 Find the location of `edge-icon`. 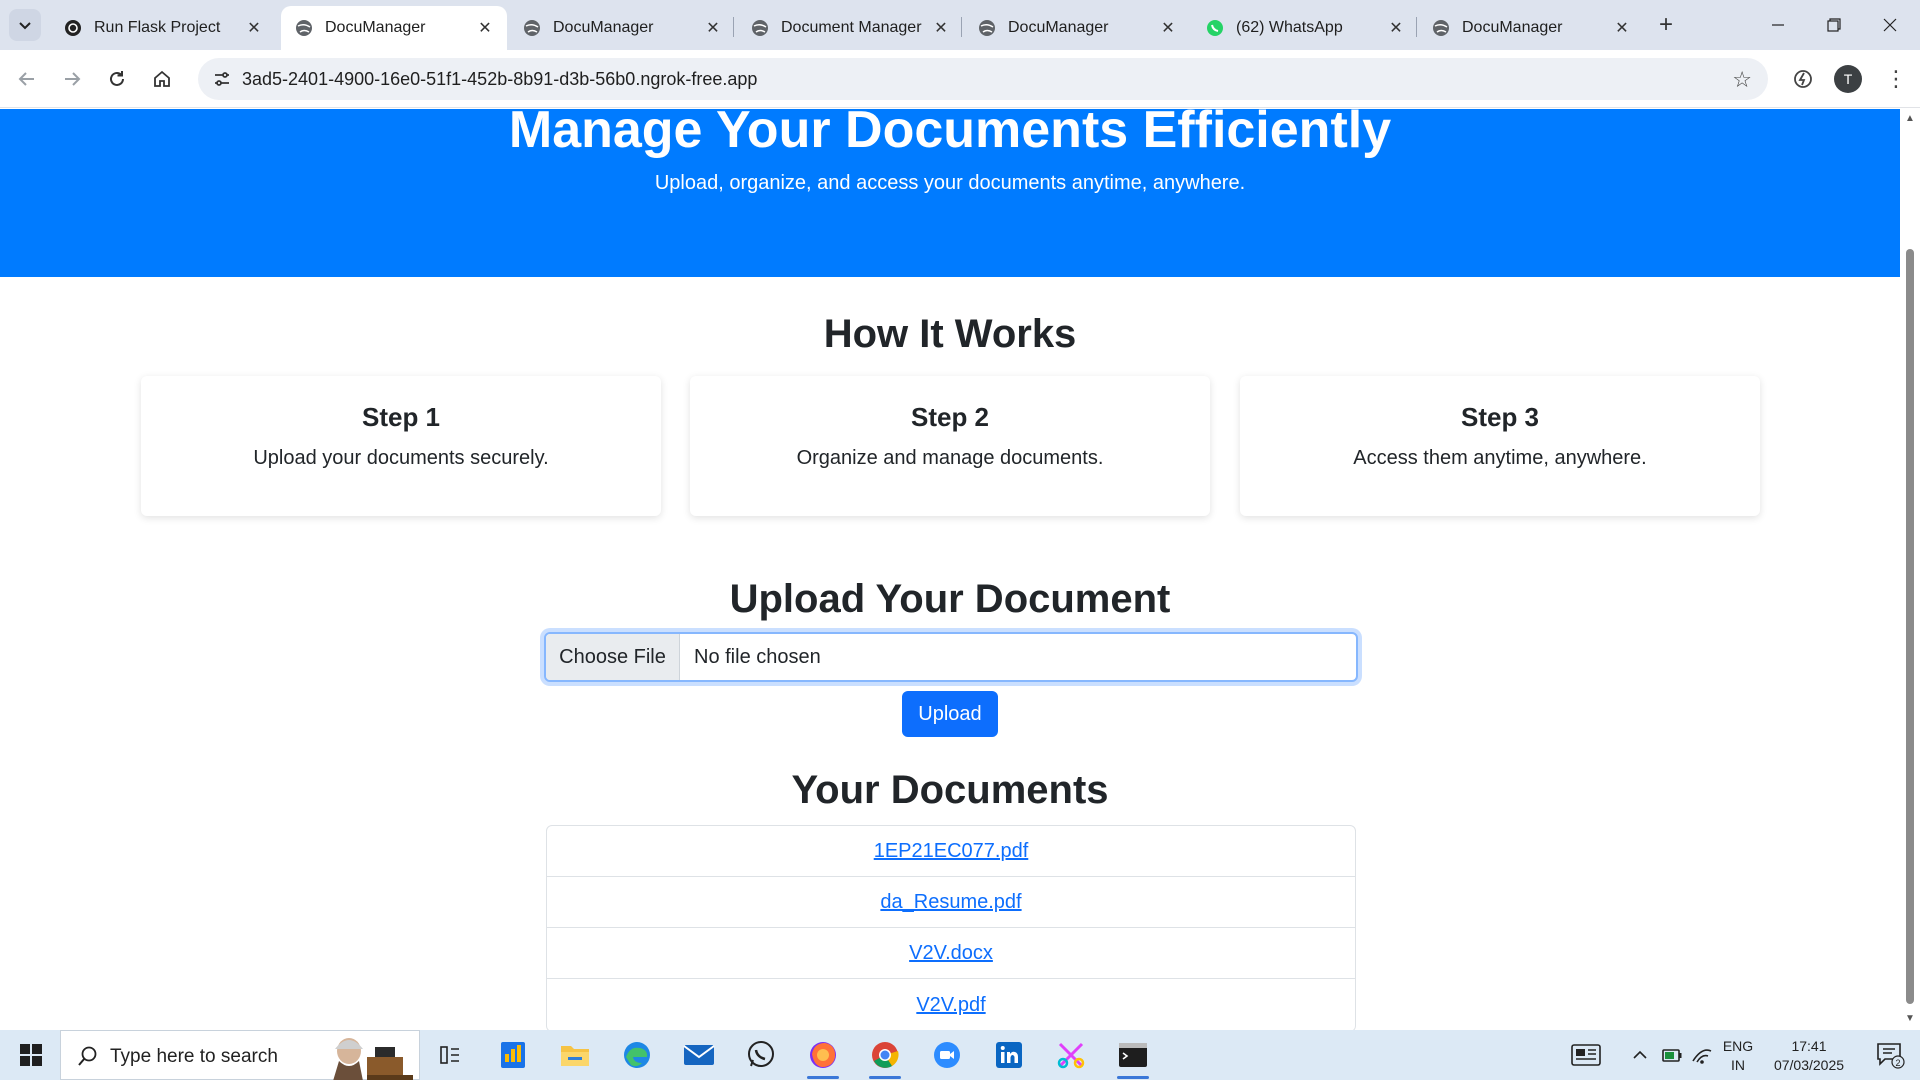

edge-icon is located at coordinates (637, 1055).